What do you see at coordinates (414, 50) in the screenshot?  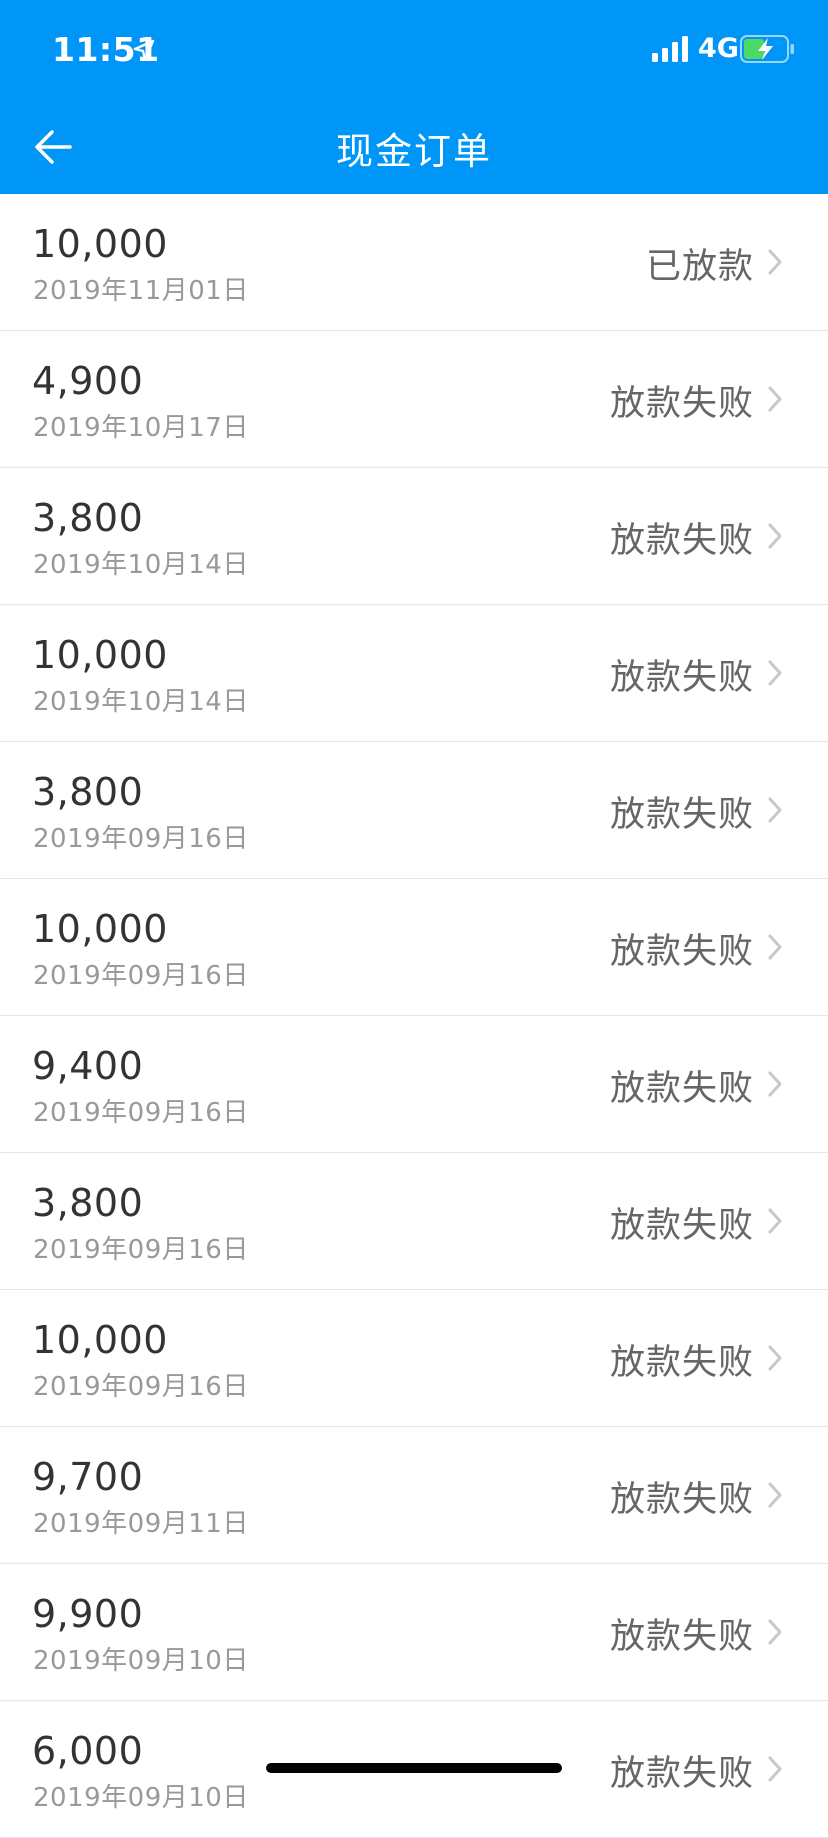 I see `status-bar: 11:51 4G` at bounding box center [414, 50].